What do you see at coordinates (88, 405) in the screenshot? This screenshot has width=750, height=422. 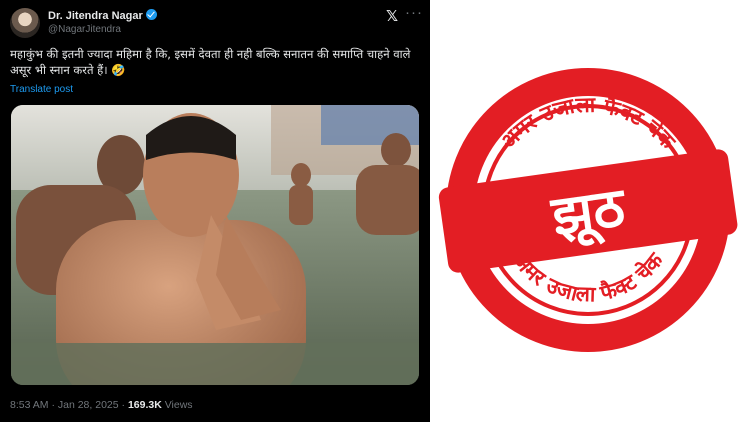 I see `tweet-date: Jan 28, 2025` at bounding box center [88, 405].